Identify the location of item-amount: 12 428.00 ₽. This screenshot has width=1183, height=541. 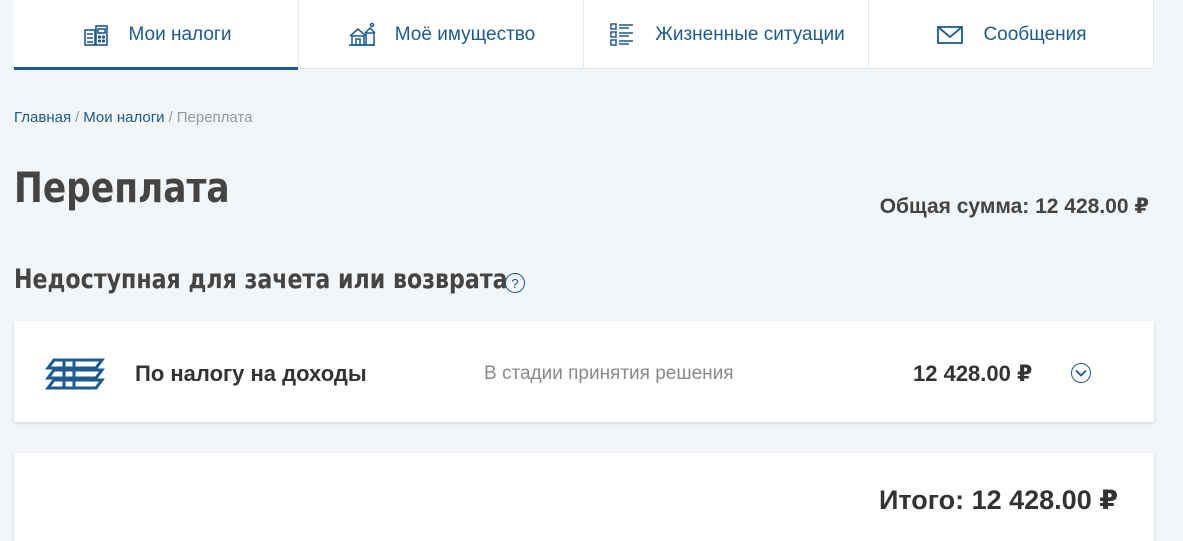
(973, 373).